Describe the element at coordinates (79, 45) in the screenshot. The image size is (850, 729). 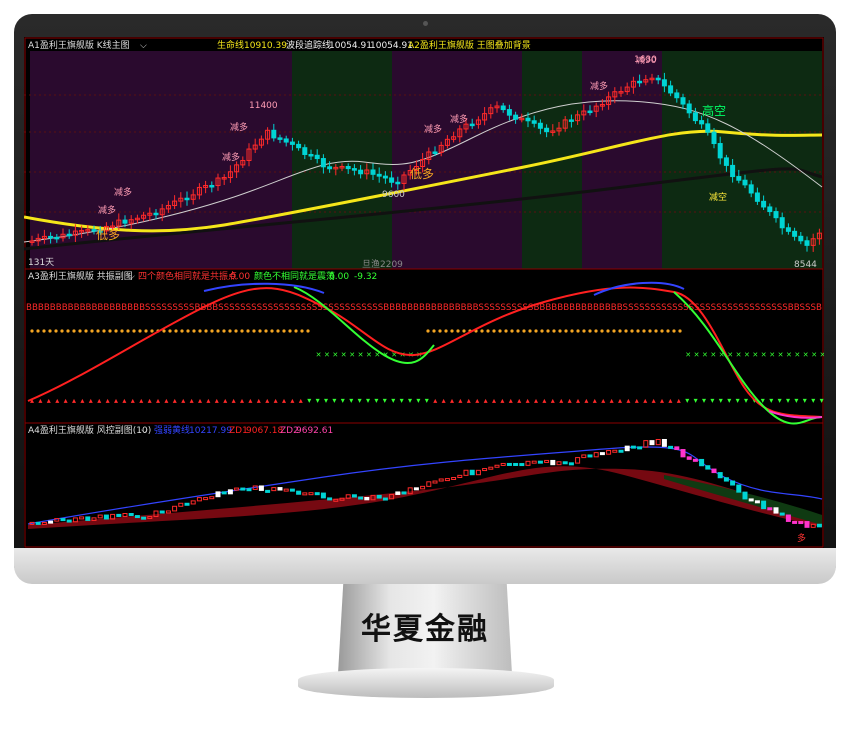
I see `panel1-title: A1盈利王旗舰版 K线主图` at that location.